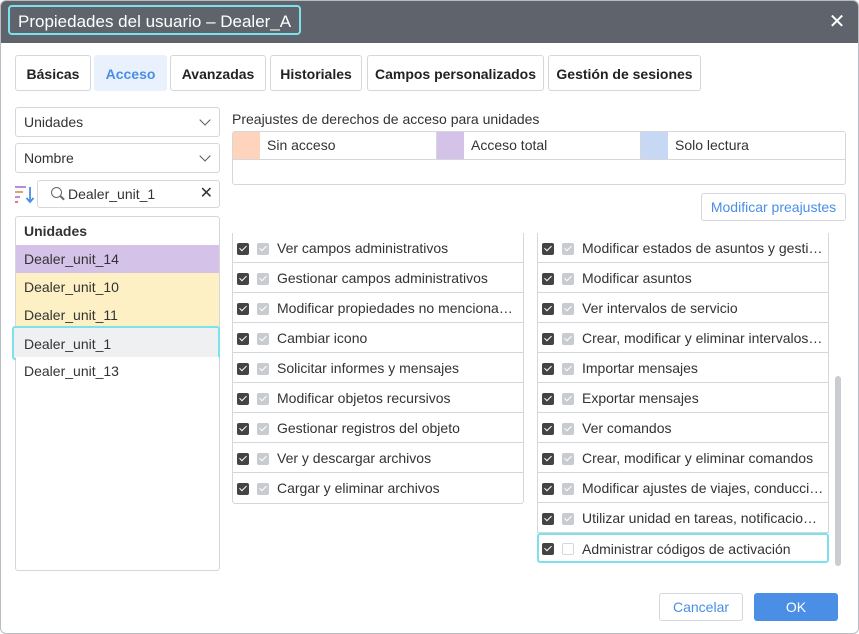  What do you see at coordinates (53, 73) in the screenshot?
I see `tab-basicas: Básicas` at bounding box center [53, 73].